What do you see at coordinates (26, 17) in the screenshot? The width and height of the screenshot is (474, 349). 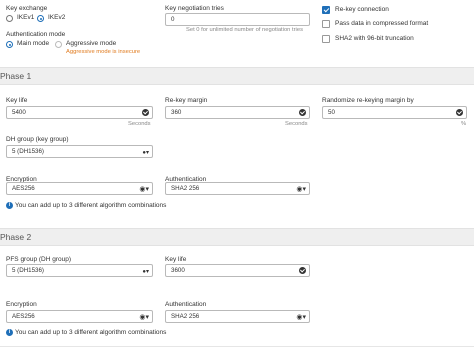 I see `ikev1-label: IKEv1` at bounding box center [26, 17].